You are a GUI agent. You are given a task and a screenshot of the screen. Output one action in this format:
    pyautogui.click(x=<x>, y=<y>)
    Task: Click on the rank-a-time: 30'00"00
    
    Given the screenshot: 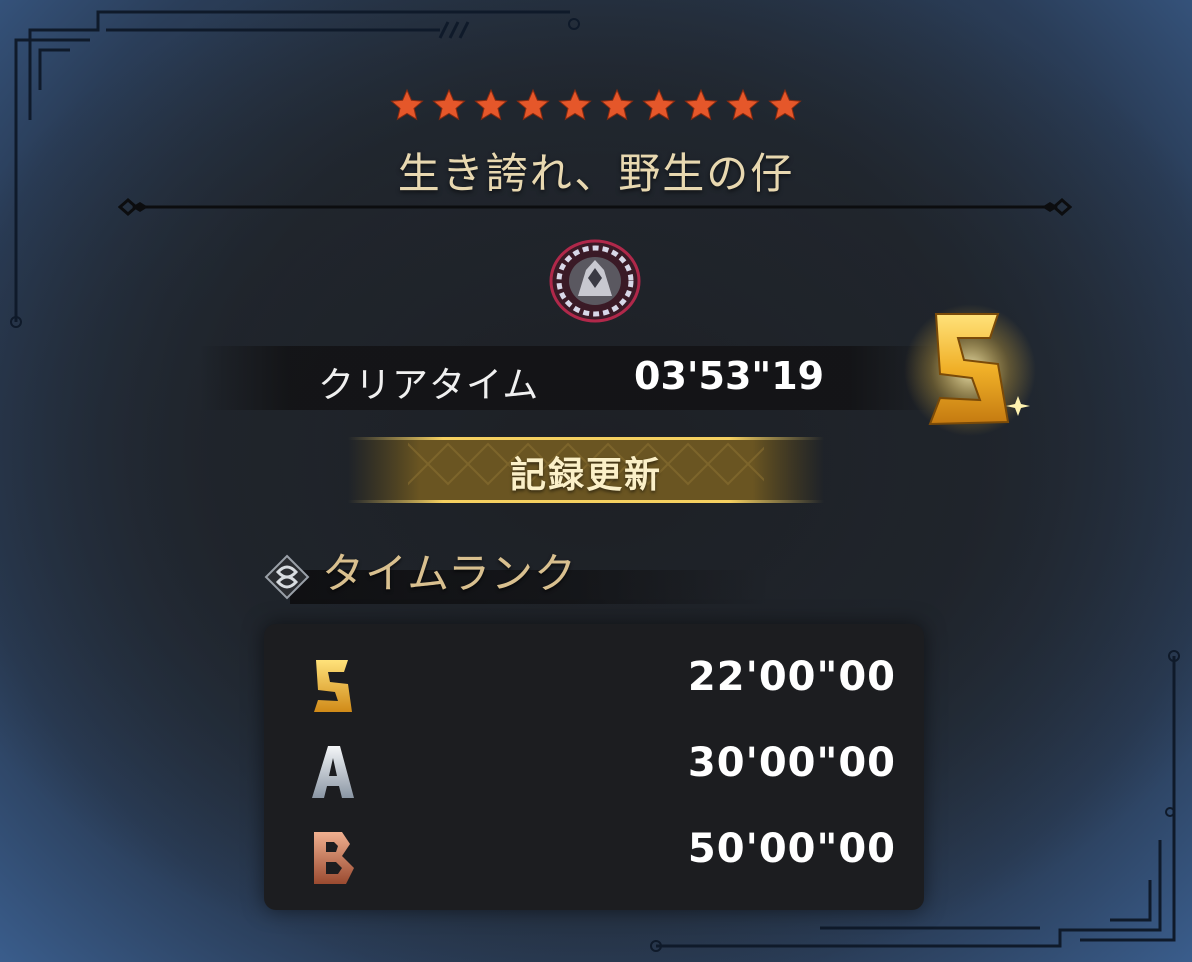 What is the action you would take?
    pyautogui.click(x=791, y=763)
    